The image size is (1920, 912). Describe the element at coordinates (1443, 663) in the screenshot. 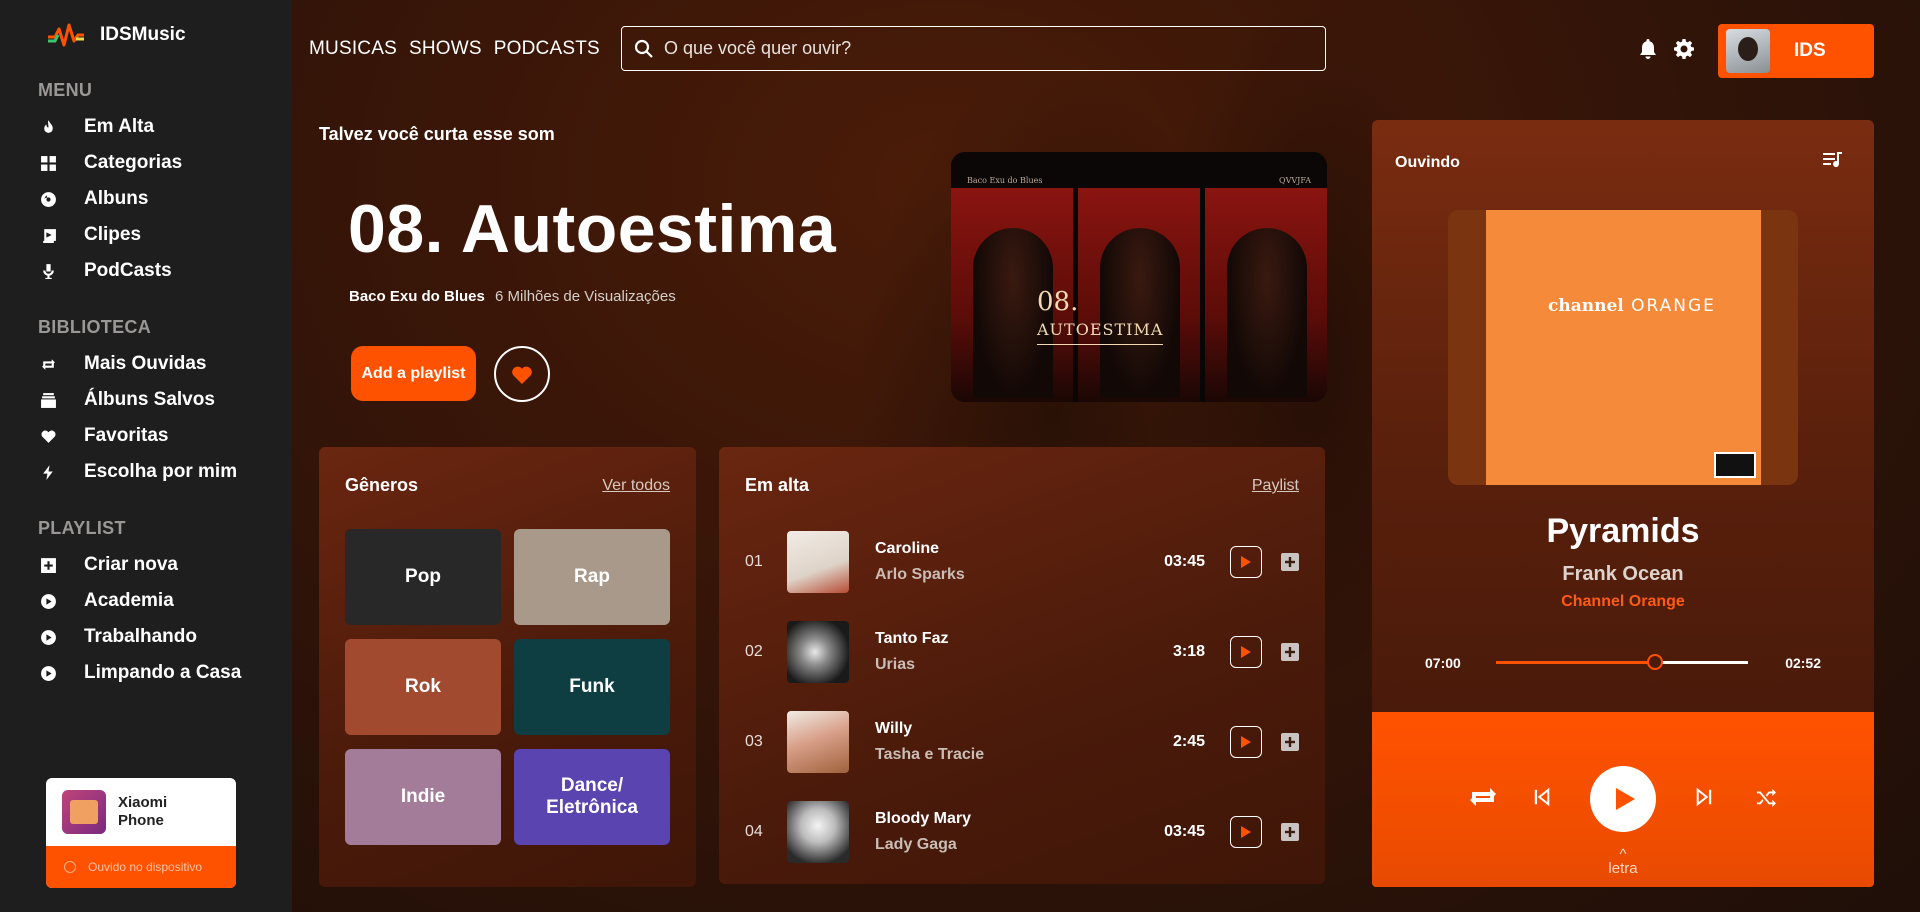

I see `elapsed-time: 07:00` at that location.